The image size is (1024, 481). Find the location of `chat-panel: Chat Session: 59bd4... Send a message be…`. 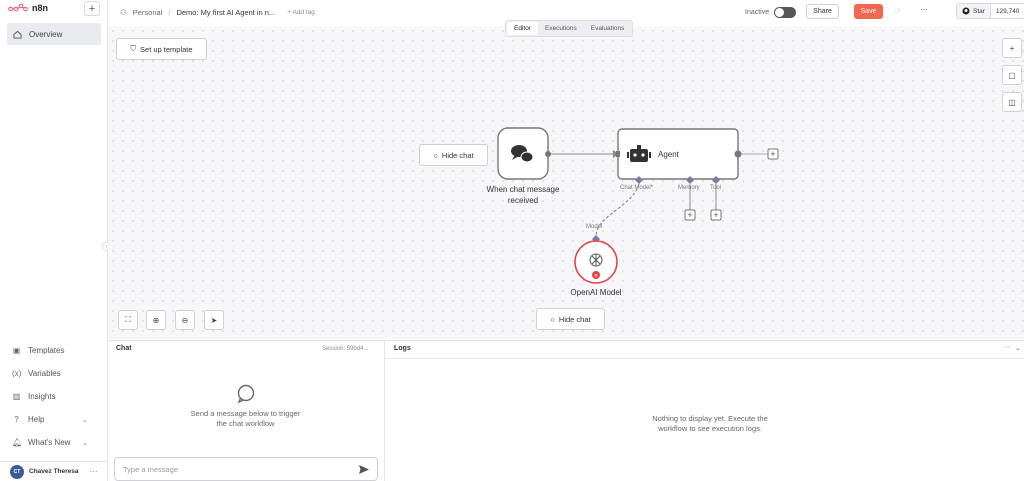

chat-panel: Chat Session: 59bd4... Send a message be… is located at coordinates (246, 410).